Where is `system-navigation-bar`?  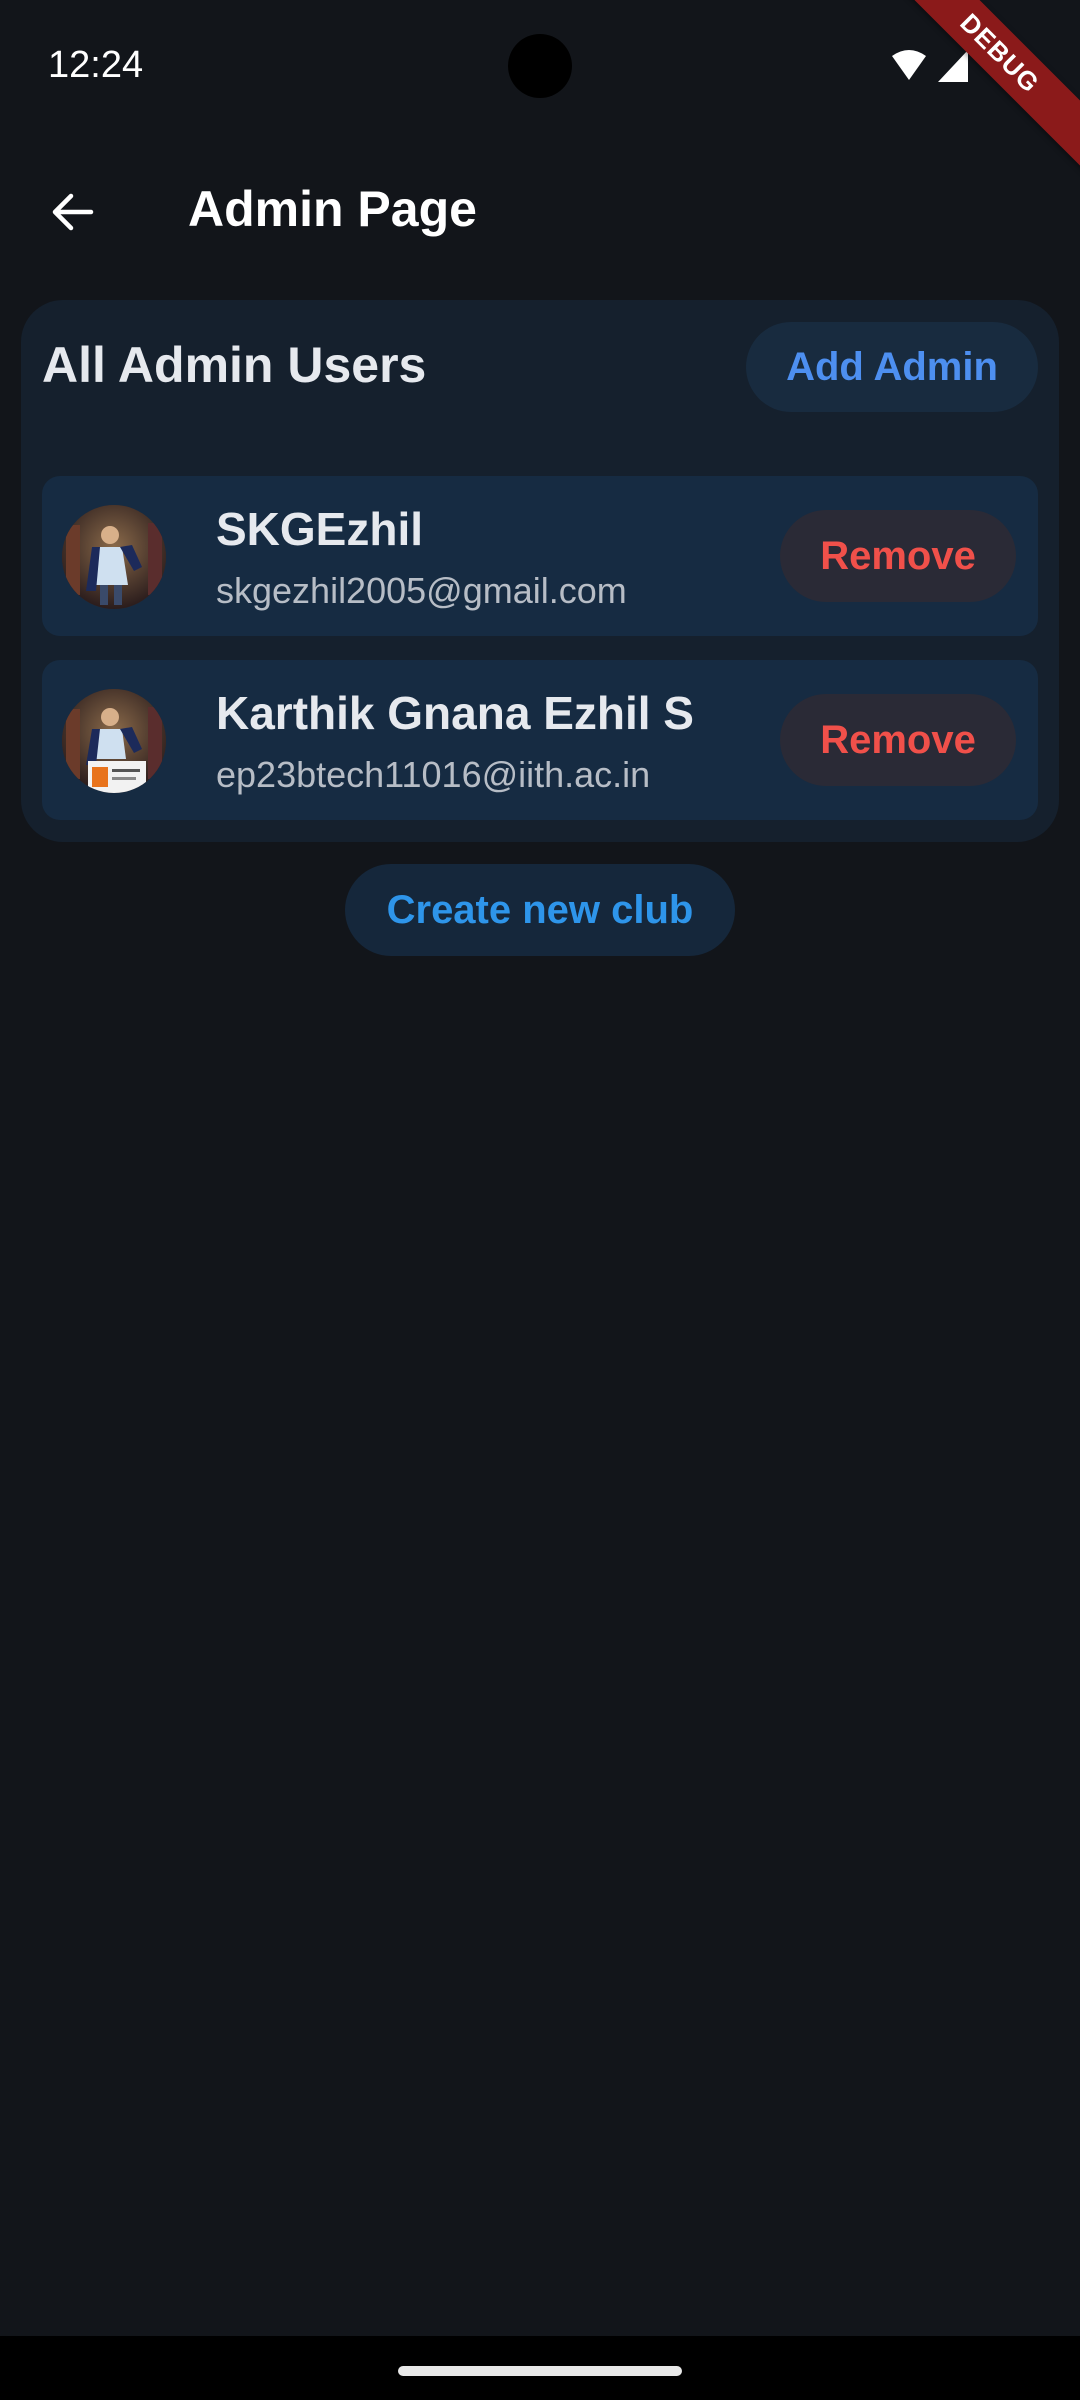
system-navigation-bar is located at coordinates (540, 2368).